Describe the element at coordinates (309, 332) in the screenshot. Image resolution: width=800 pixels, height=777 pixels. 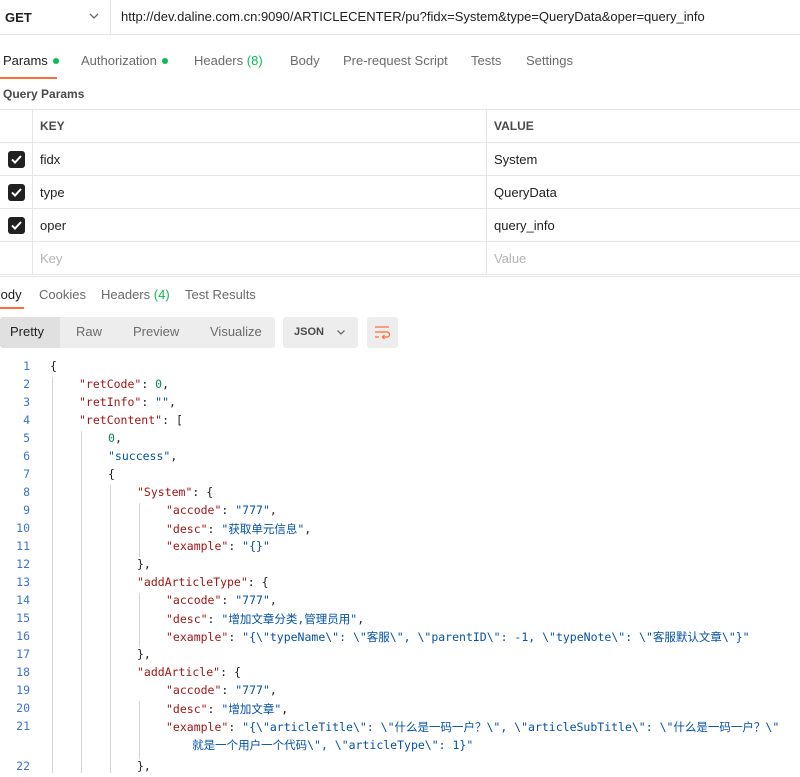
I see `format-label: JSON` at that location.